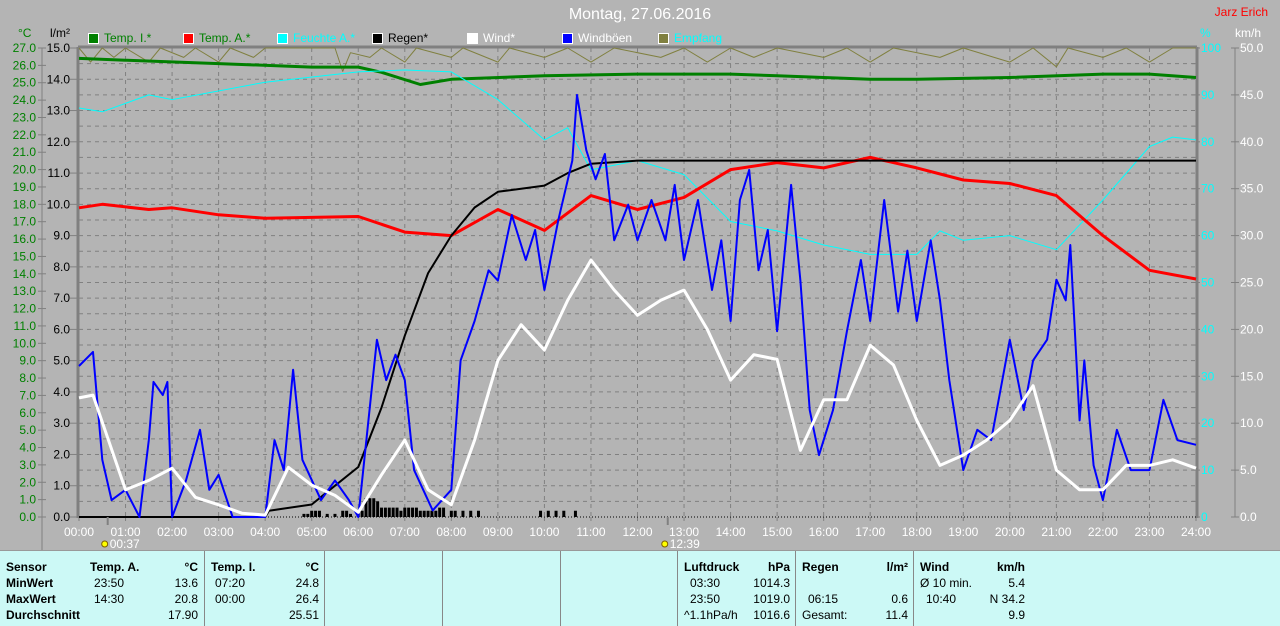 The height and width of the screenshot is (626, 1280). What do you see at coordinates (125, 543) in the screenshot?
I see `annotation-label: 00:37` at bounding box center [125, 543].